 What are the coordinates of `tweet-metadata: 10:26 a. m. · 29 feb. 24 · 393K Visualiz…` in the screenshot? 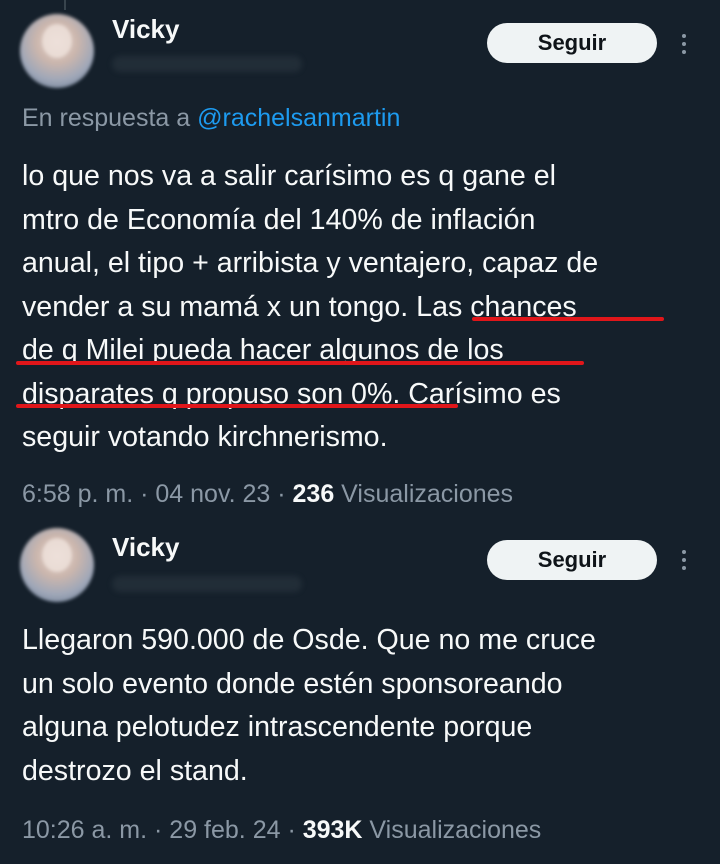 It's located at (281, 830).